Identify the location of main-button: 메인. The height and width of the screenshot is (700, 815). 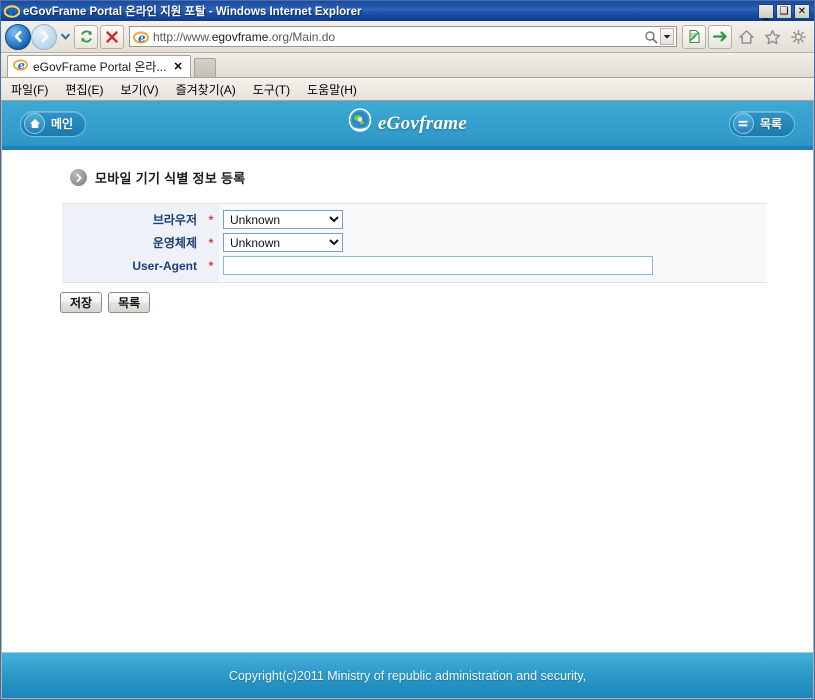
(53, 123).